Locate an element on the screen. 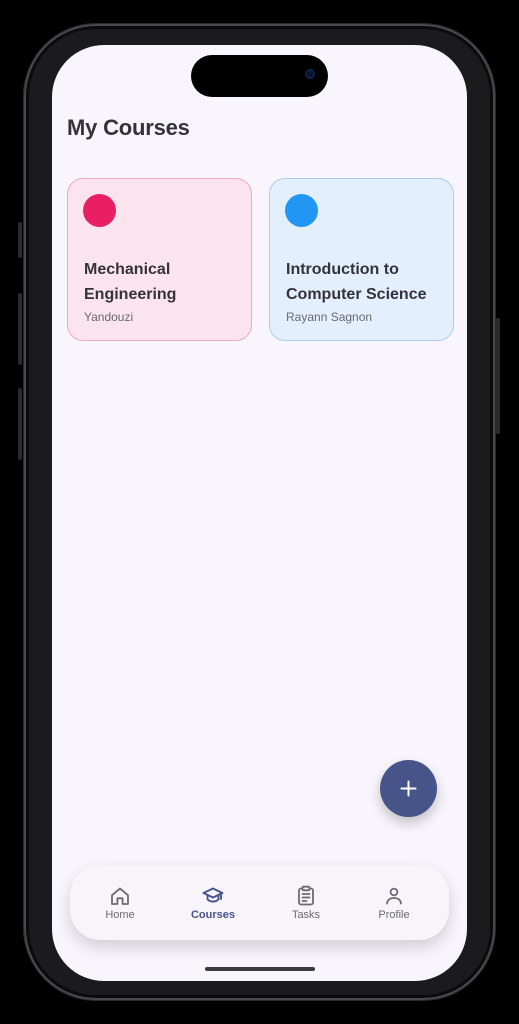  battery-icon: ▰▰▰ is located at coordinates (427, 60).